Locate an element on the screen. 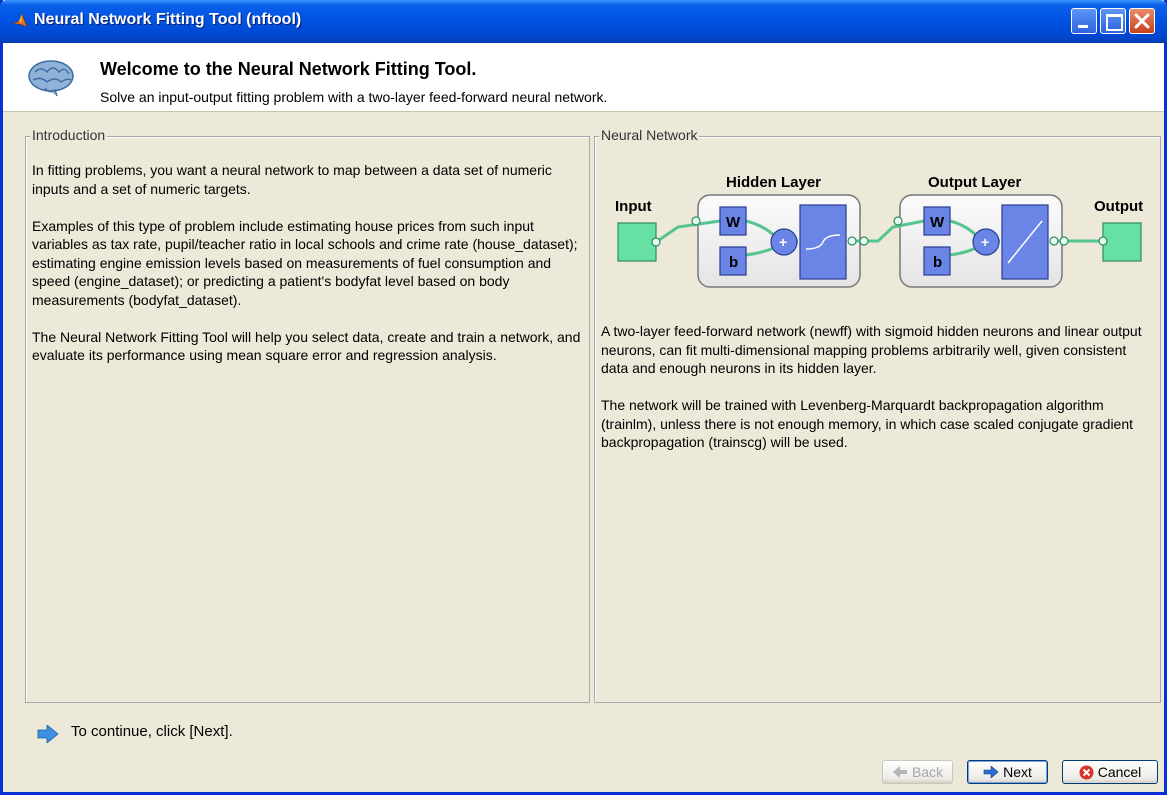  title-bar: Neural Network Fitting Tool (nftool) is located at coordinates (583, 21).